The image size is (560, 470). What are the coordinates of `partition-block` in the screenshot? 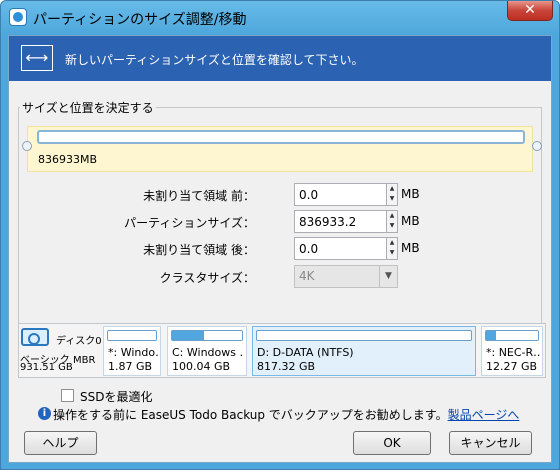 It's located at (281, 137).